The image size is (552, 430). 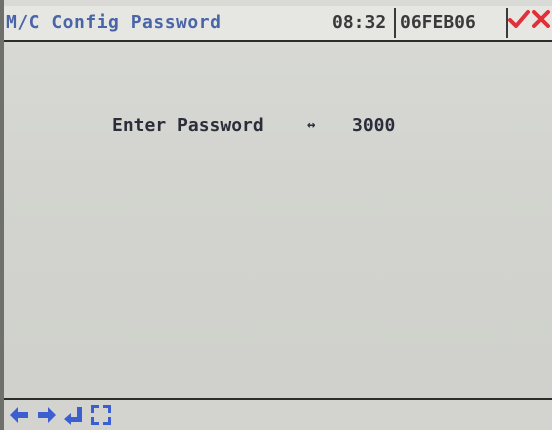 I want to click on arrow-right-icon, so click(x=47, y=415).